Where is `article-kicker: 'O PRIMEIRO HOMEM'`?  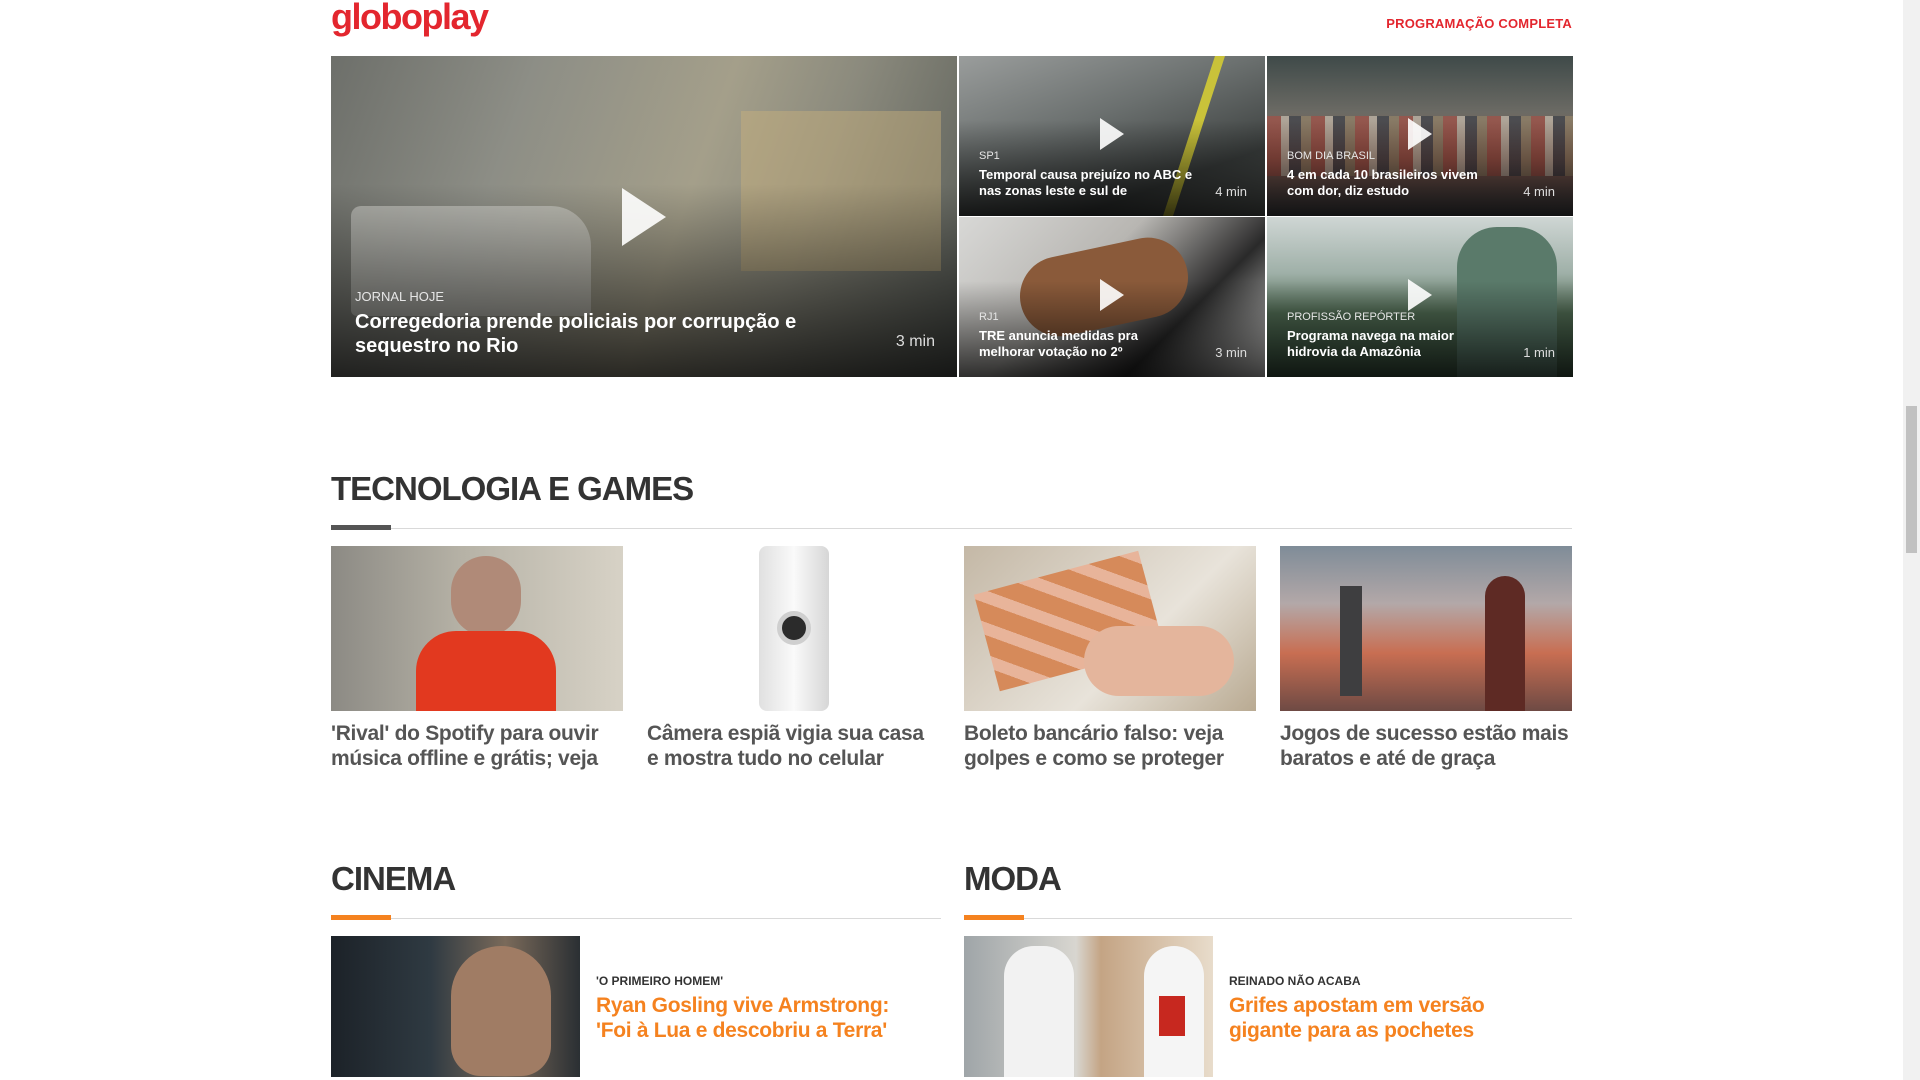 article-kicker: 'O PRIMEIRO HOMEM' is located at coordinates (660, 981).